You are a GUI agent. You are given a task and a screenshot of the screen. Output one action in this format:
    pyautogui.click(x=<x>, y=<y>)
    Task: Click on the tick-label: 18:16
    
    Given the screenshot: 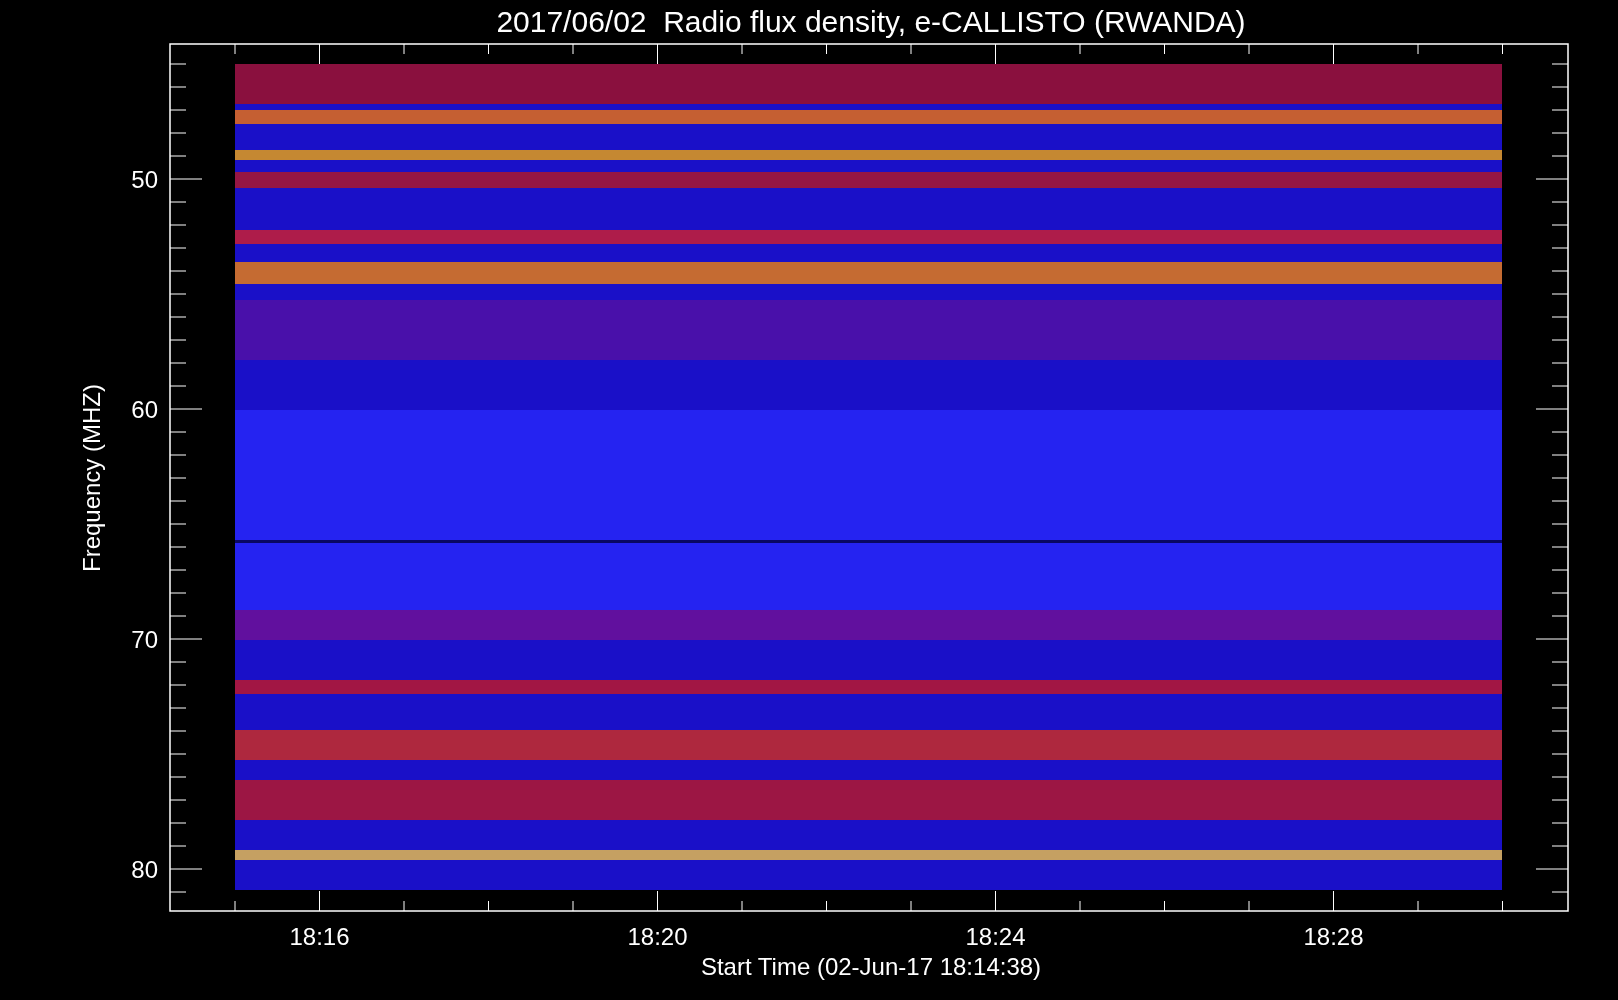 What is the action you would take?
    pyautogui.click(x=319, y=936)
    